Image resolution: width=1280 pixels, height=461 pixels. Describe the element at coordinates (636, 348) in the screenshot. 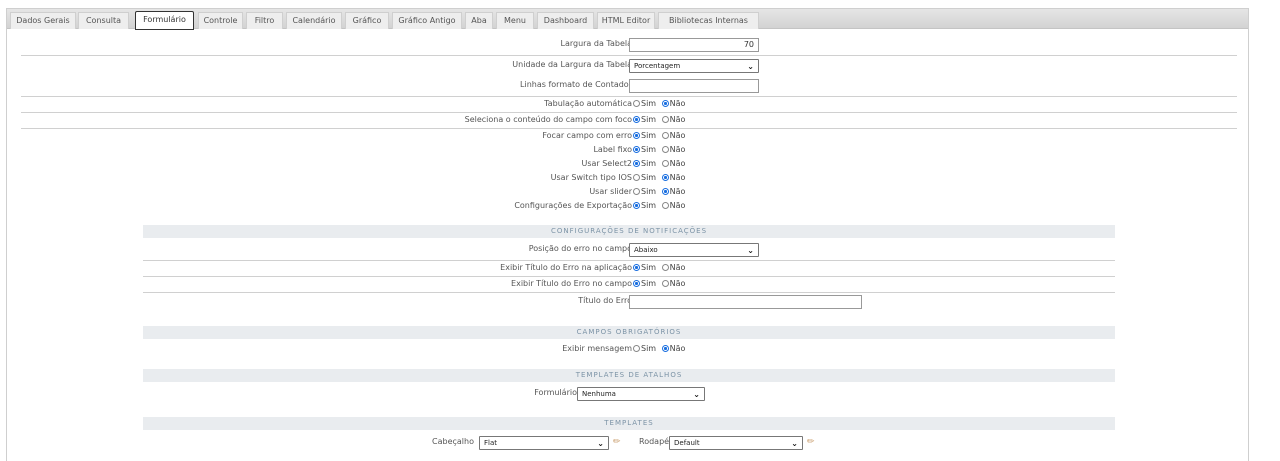

I see `show-message-radio-sim` at that location.